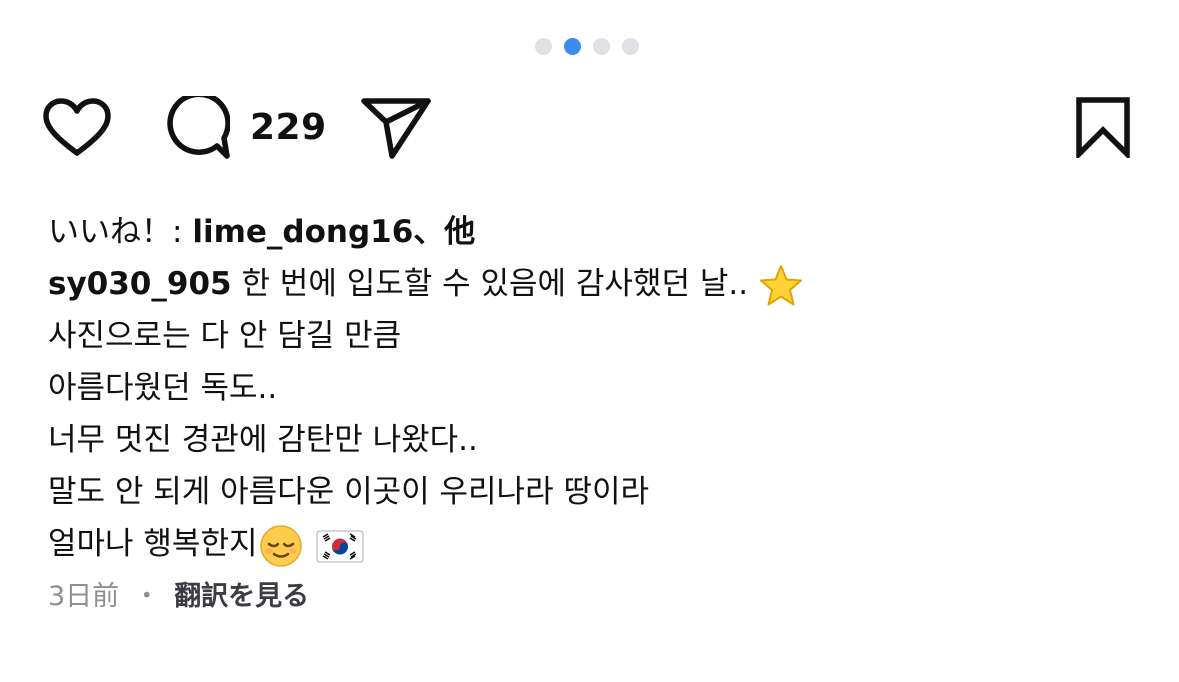  I want to click on likes-prefix: いいね！:, so click(120, 232).